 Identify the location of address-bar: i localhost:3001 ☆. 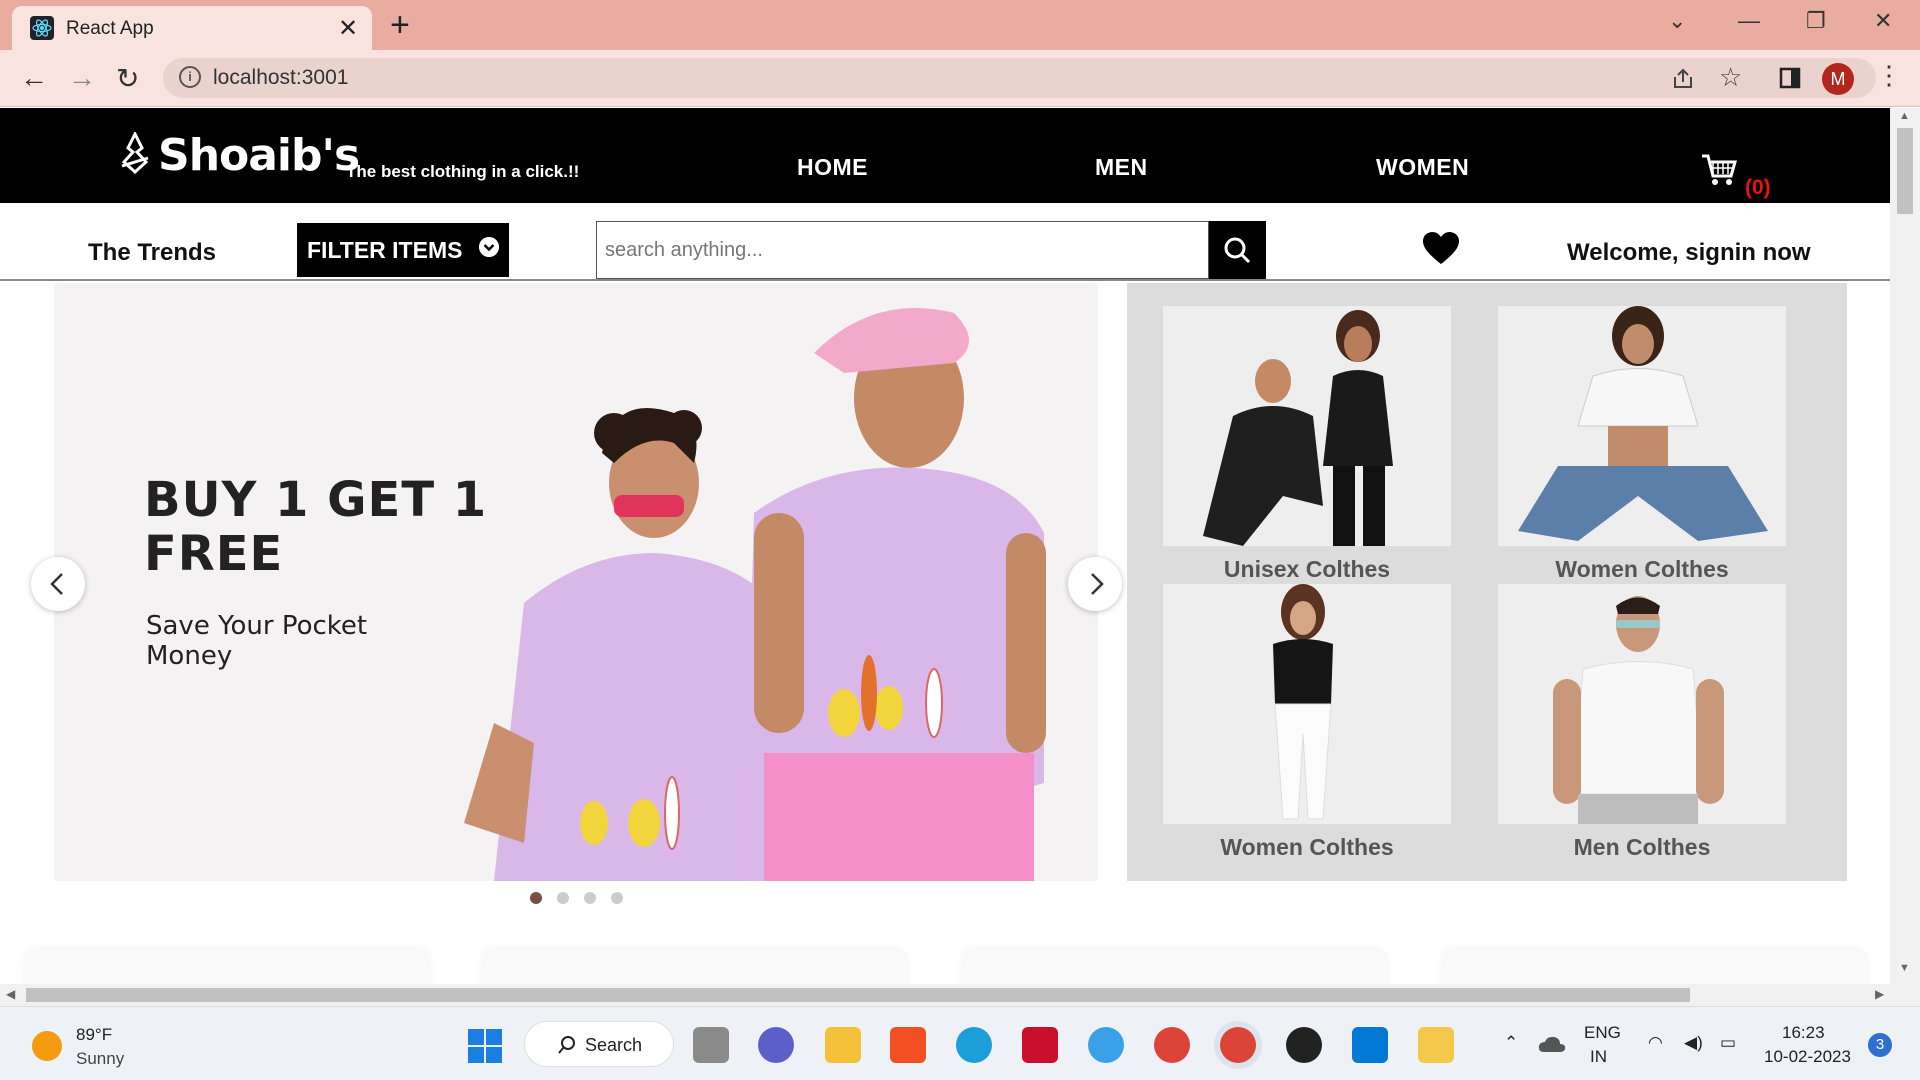
(1019, 78).